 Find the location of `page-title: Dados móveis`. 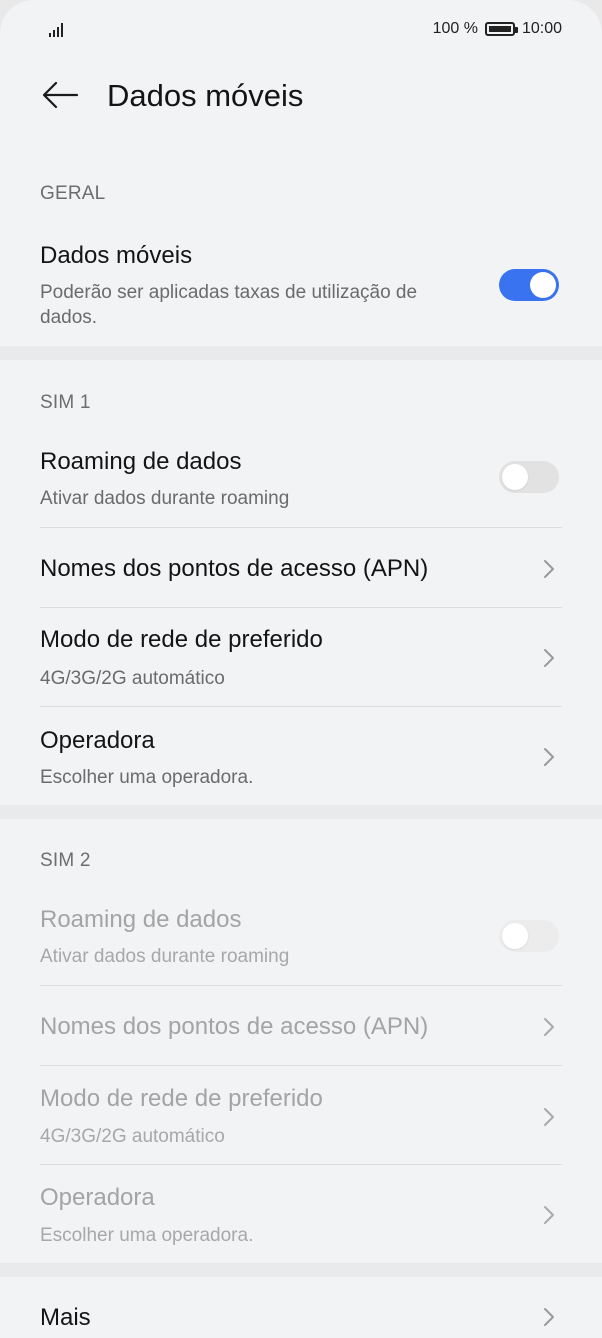

page-title: Dados móveis is located at coordinates (205, 95).